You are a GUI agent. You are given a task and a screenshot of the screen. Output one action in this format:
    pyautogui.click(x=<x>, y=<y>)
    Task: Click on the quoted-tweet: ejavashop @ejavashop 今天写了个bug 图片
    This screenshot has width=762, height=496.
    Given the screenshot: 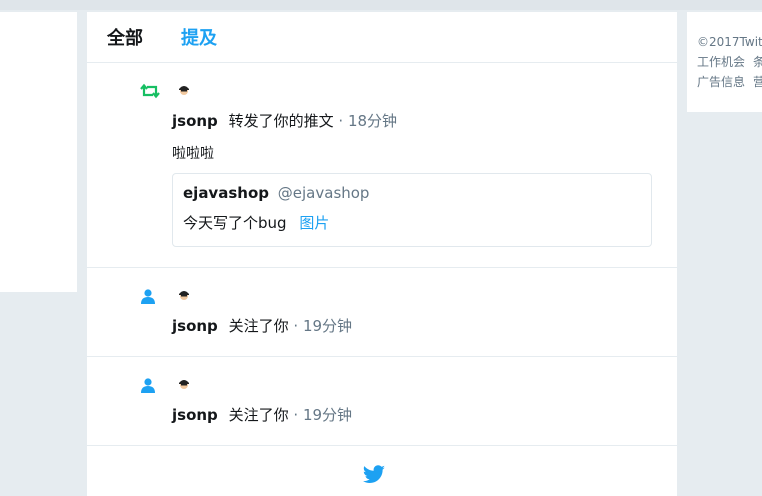 What is the action you would take?
    pyautogui.click(x=412, y=210)
    